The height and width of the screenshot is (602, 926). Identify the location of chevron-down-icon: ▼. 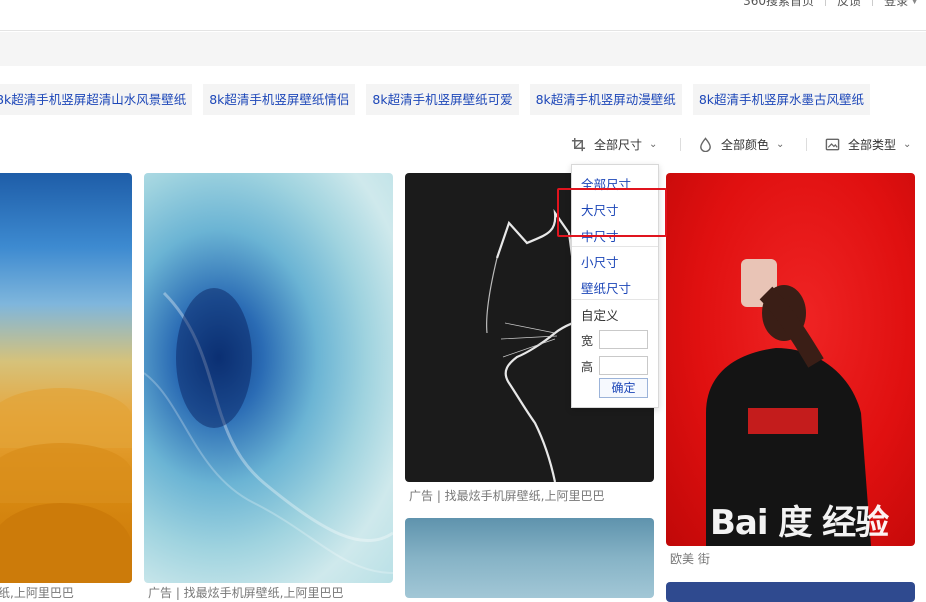
(914, 3).